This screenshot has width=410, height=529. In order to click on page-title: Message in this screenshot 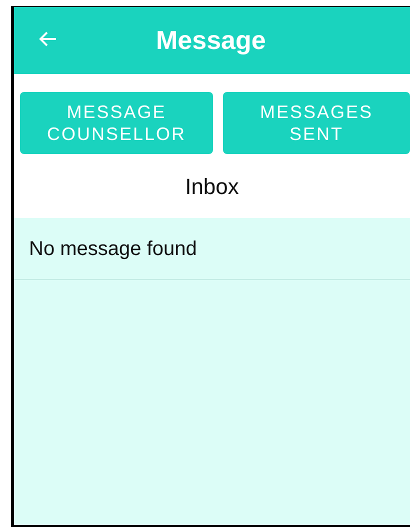, I will do `click(211, 40)`.